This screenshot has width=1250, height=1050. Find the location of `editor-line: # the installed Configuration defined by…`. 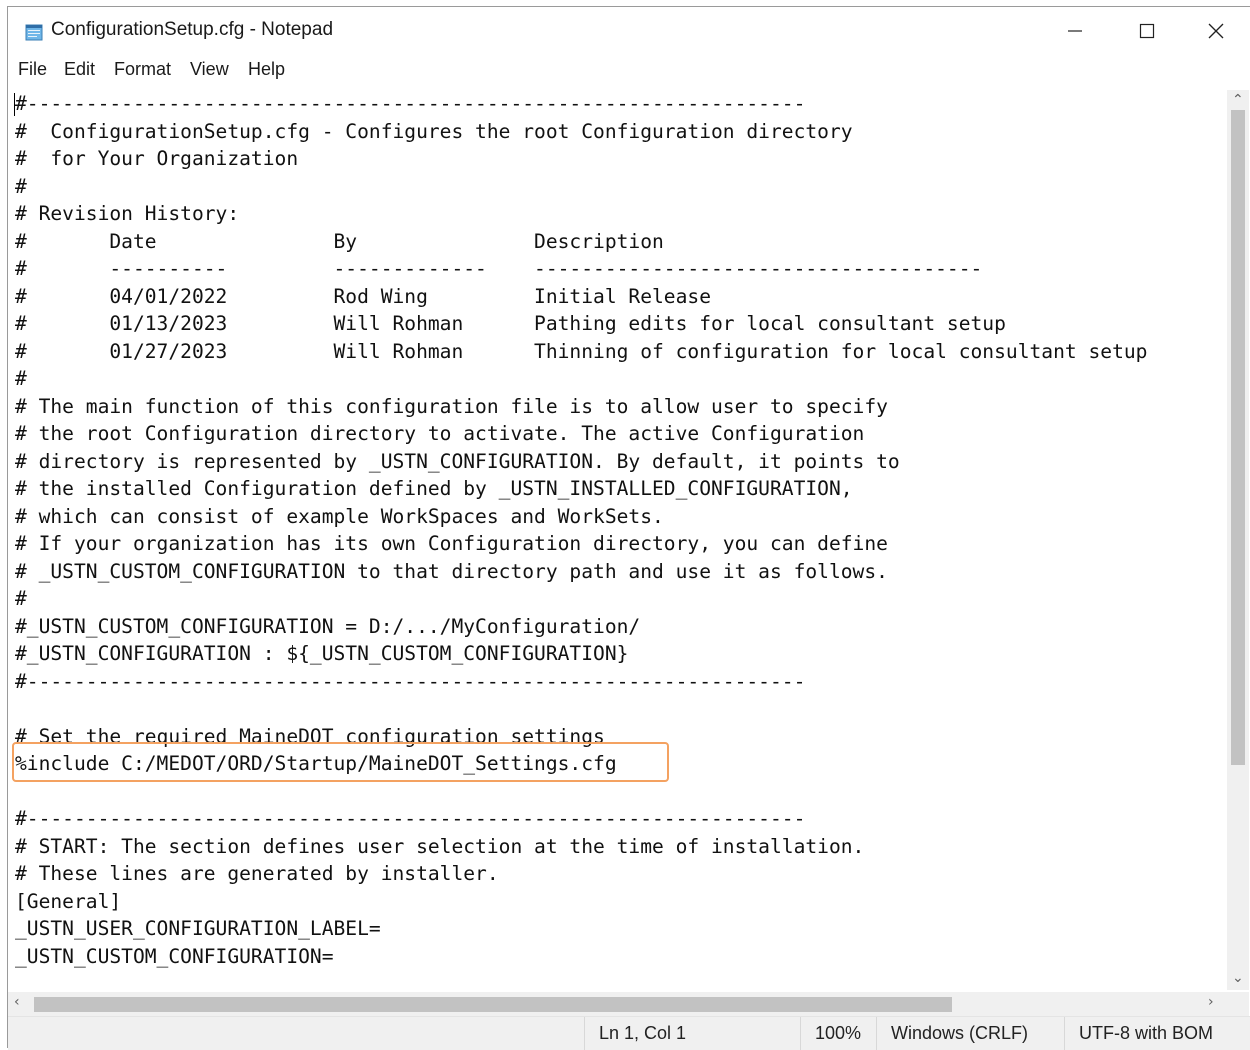

editor-line: # the installed Configuration defined by… is located at coordinates (434, 488).